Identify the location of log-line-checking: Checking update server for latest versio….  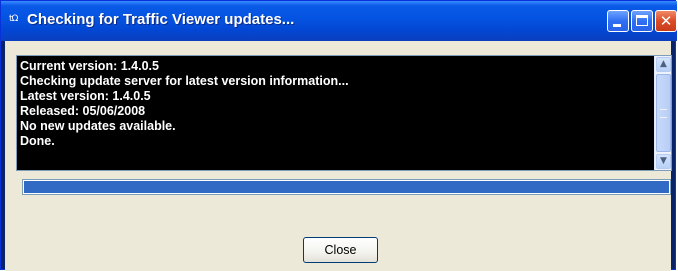
(184, 81).